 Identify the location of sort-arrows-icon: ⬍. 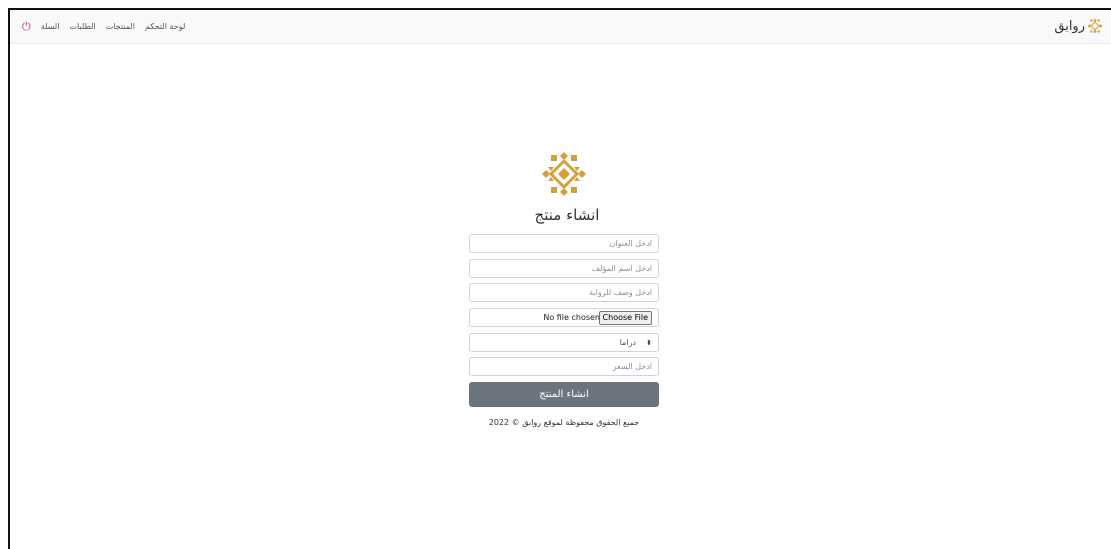
(649, 343).